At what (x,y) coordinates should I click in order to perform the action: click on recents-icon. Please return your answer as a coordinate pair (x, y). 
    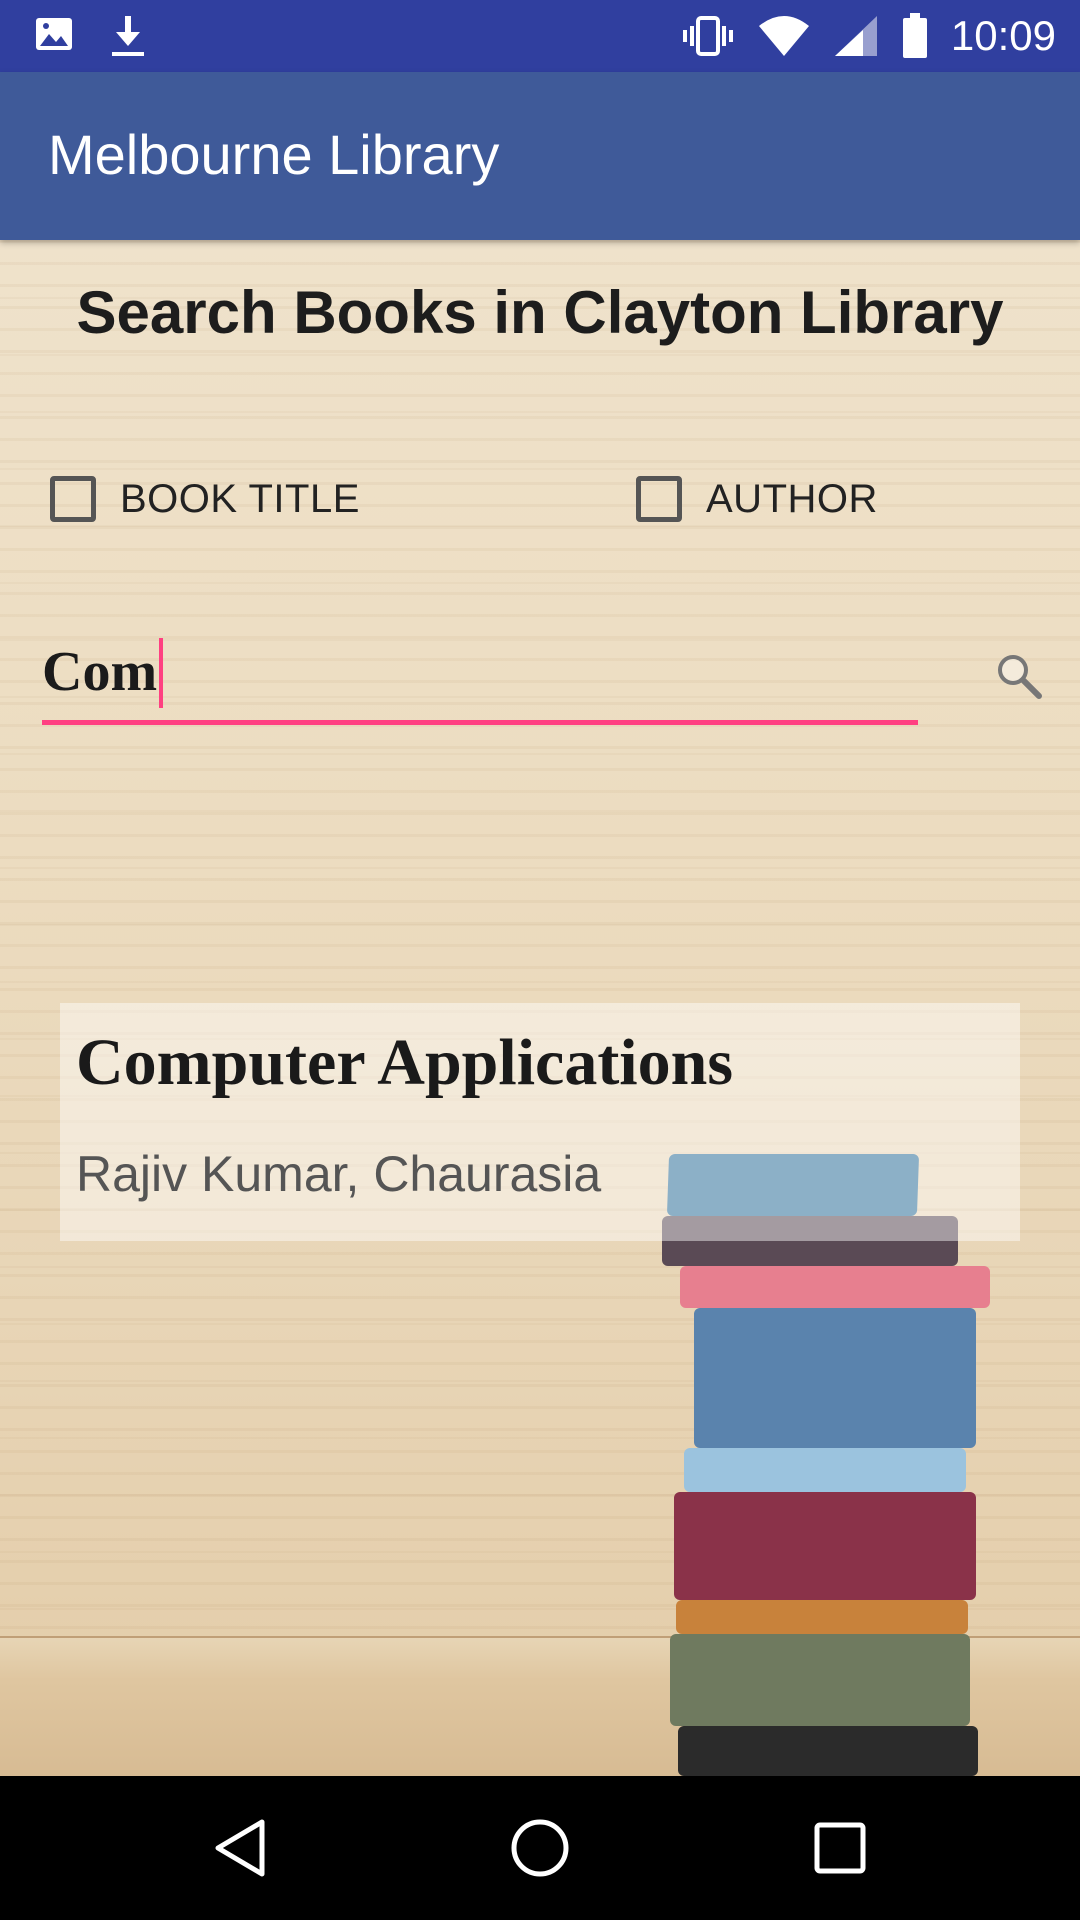
    Looking at the image, I should click on (840, 1848).